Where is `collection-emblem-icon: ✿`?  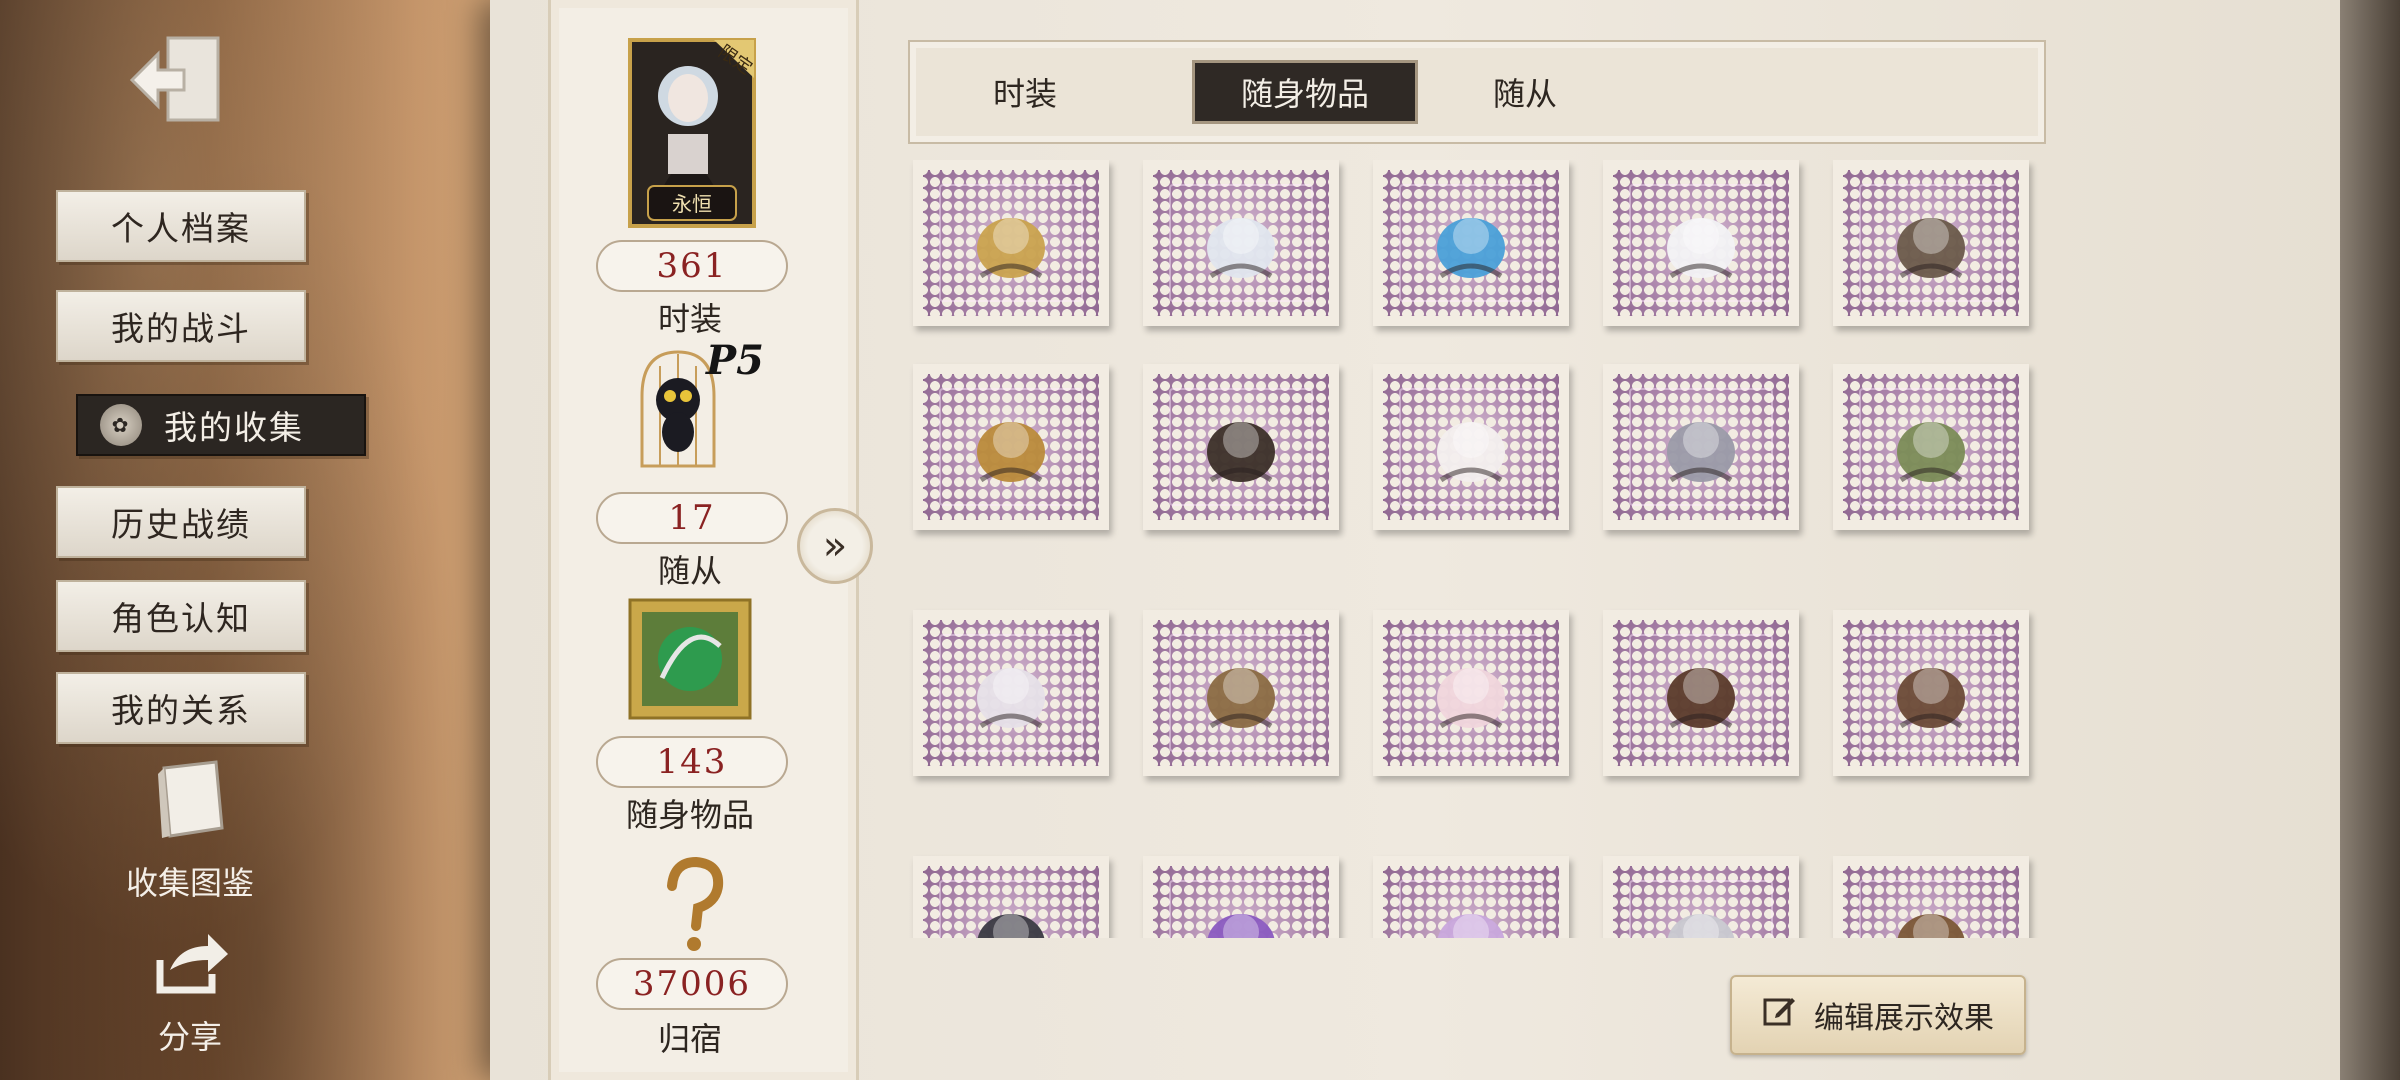
collection-emblem-icon: ✿ is located at coordinates (121, 425).